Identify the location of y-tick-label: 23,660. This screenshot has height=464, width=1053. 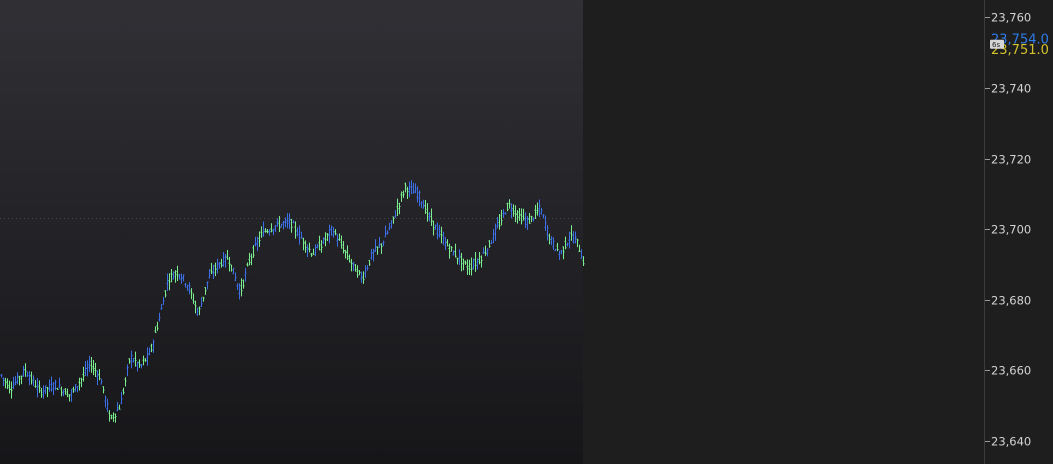
(1011, 371).